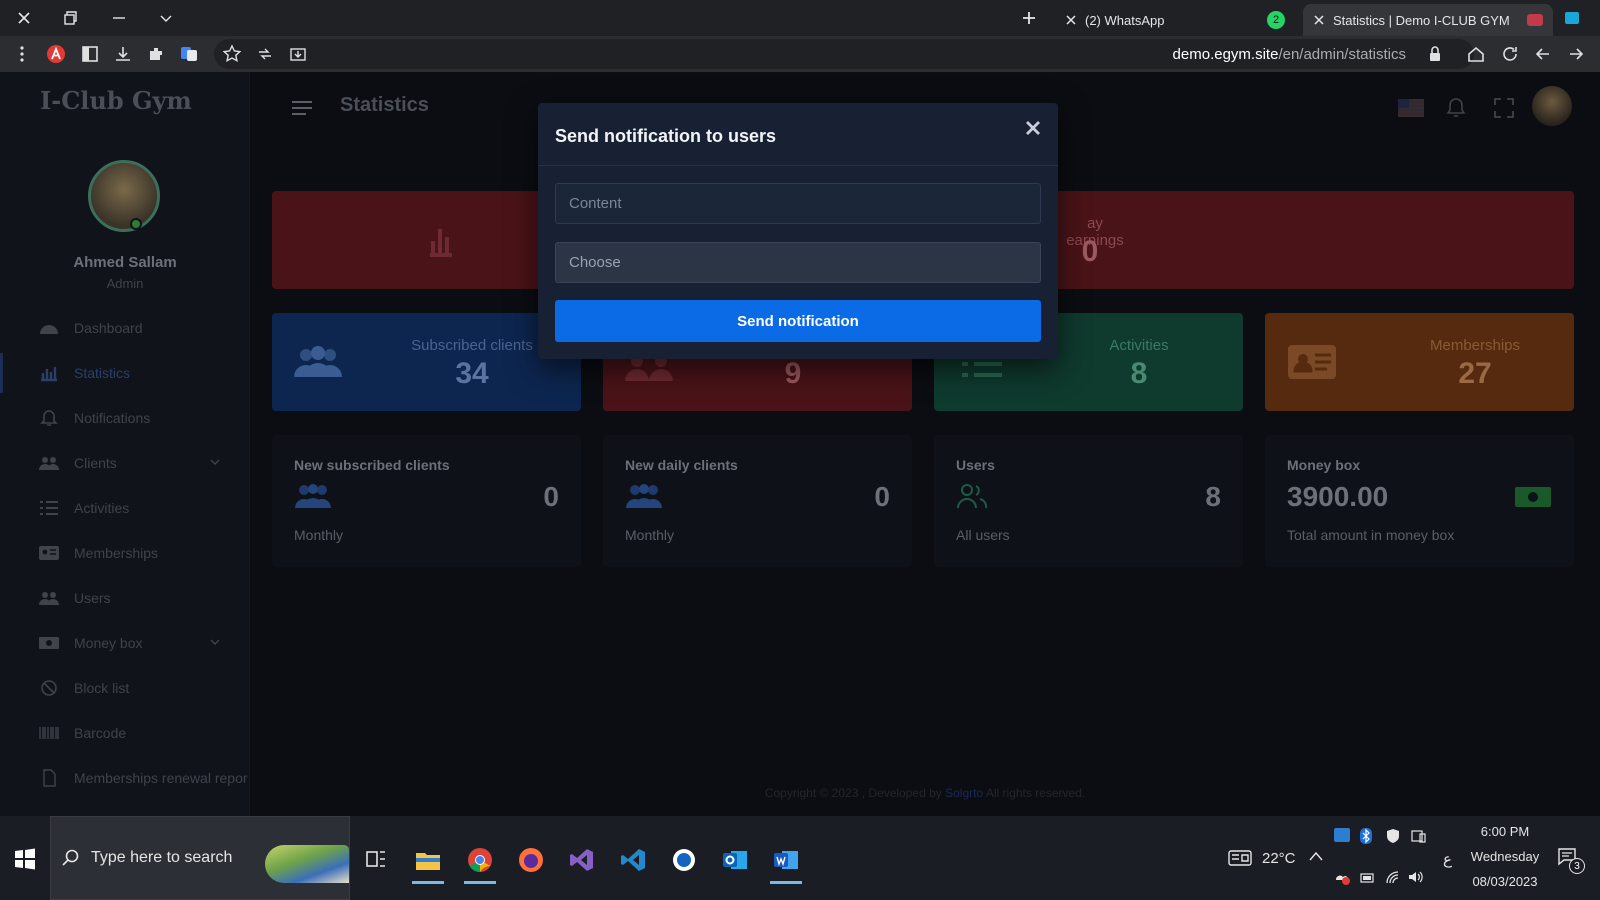 The height and width of the screenshot is (900, 1600). Describe the element at coordinates (156, 54) in the screenshot. I see `extensions-icon` at that location.